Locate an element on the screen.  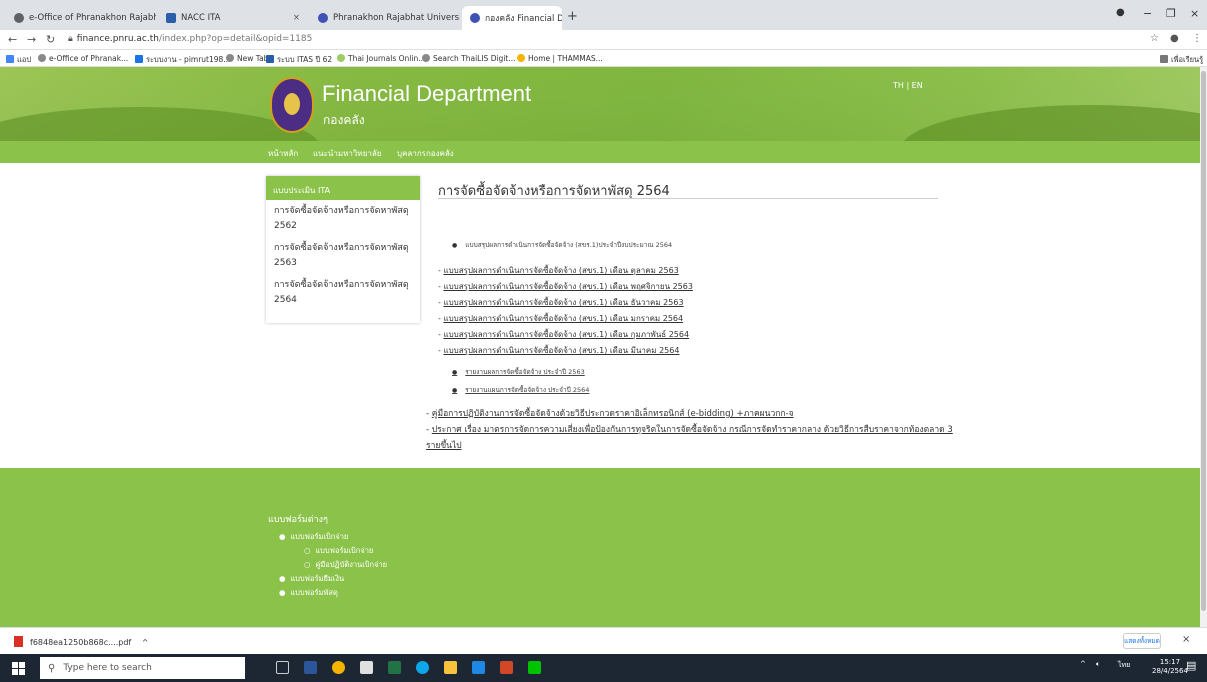
bookmark-itas: ระบบ ITAS ปี 62 is located at coordinates (299, 60).